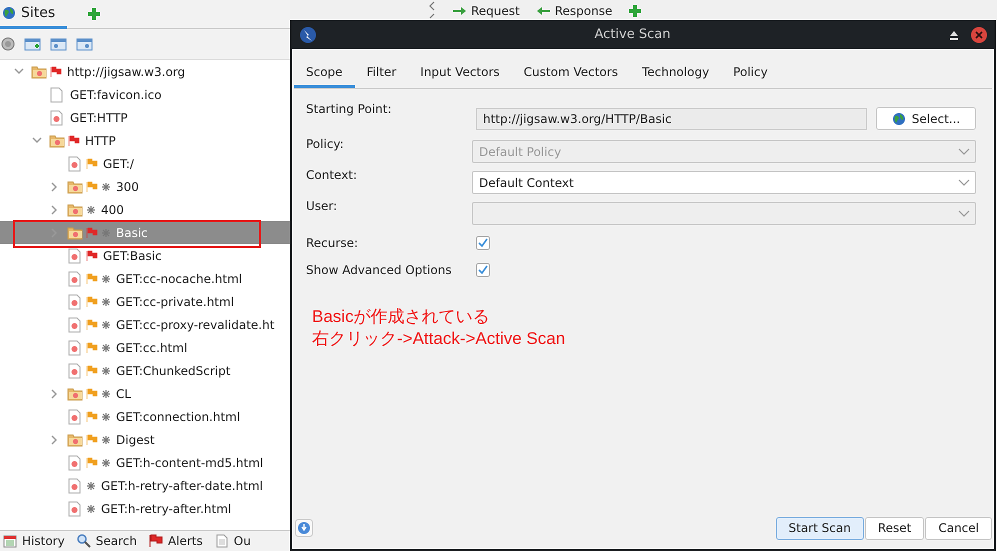 The height and width of the screenshot is (551, 997). What do you see at coordinates (99, 141) in the screenshot?
I see `tree-item: HTTP` at bounding box center [99, 141].